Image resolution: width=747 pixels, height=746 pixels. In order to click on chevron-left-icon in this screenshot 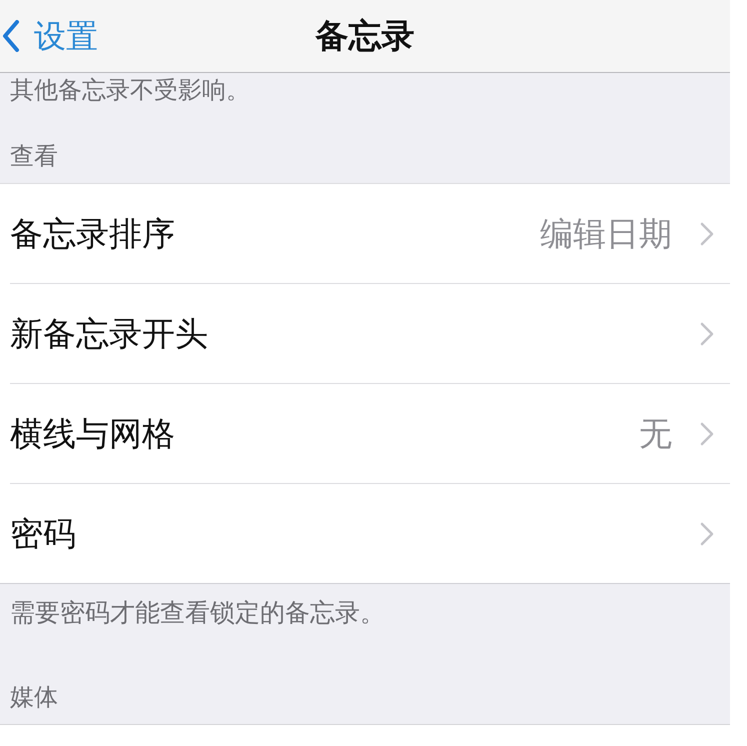, I will do `click(11, 36)`.